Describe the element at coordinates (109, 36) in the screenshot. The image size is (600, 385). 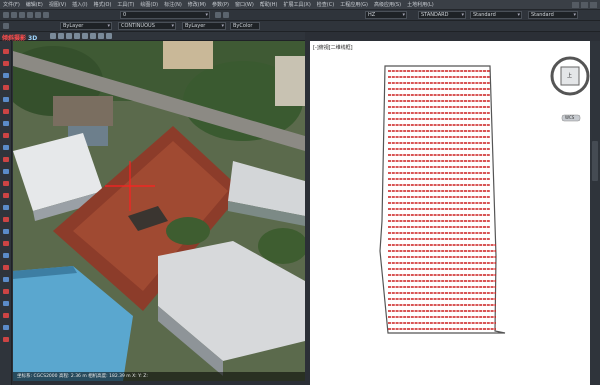
I see `settings-icon` at that location.